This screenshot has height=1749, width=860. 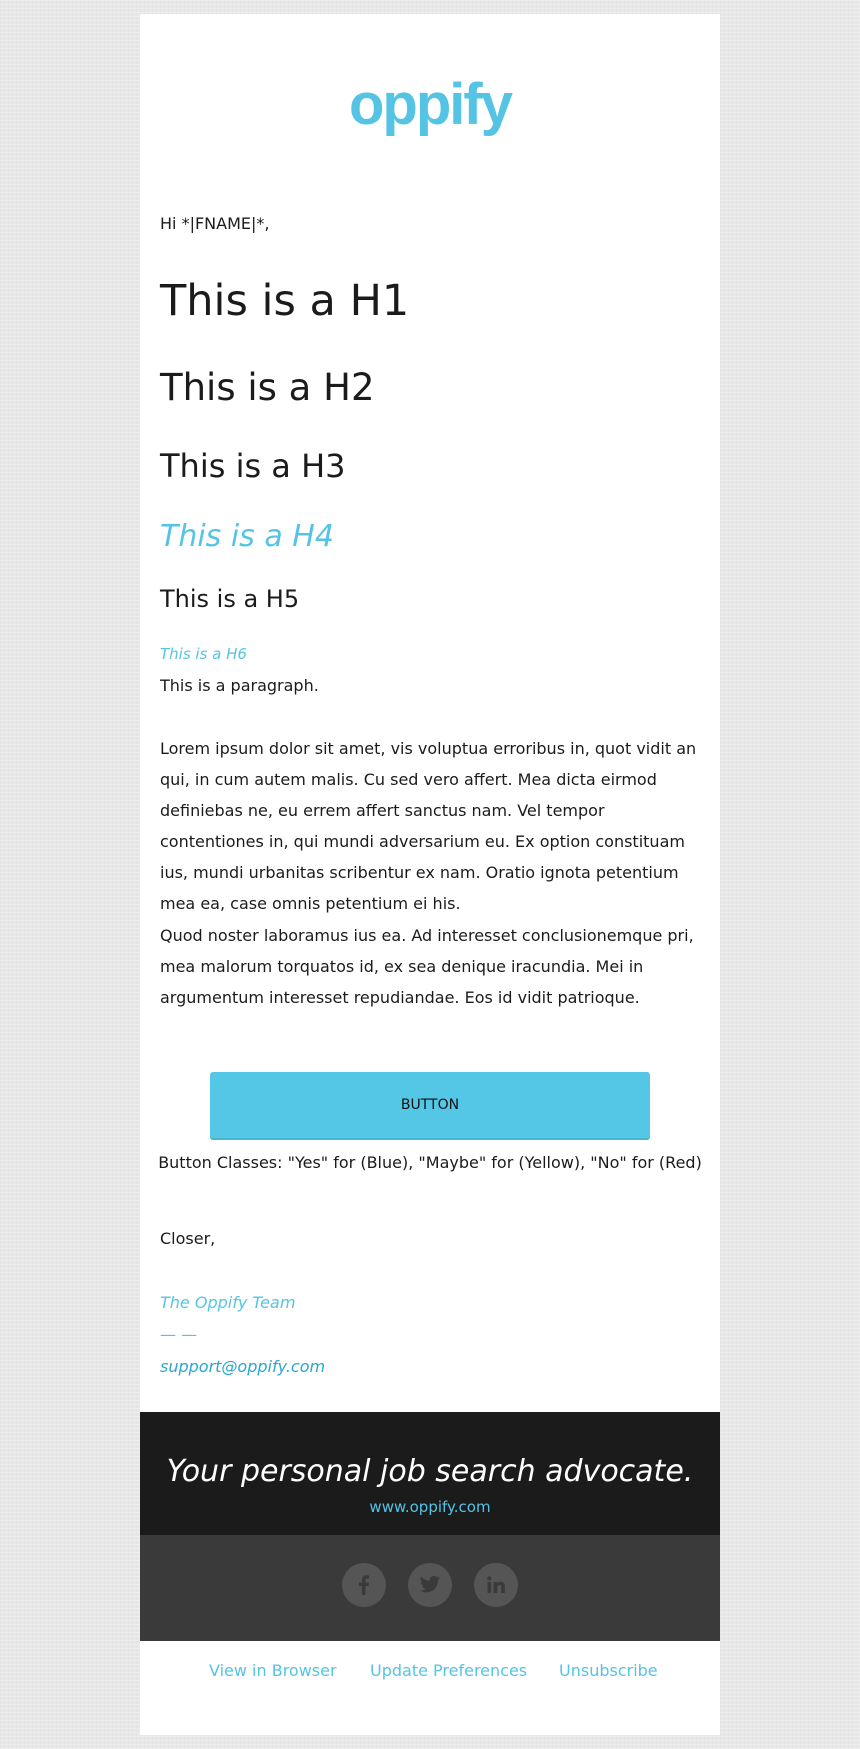 I want to click on heading-h4: This is a H4, so click(x=247, y=536).